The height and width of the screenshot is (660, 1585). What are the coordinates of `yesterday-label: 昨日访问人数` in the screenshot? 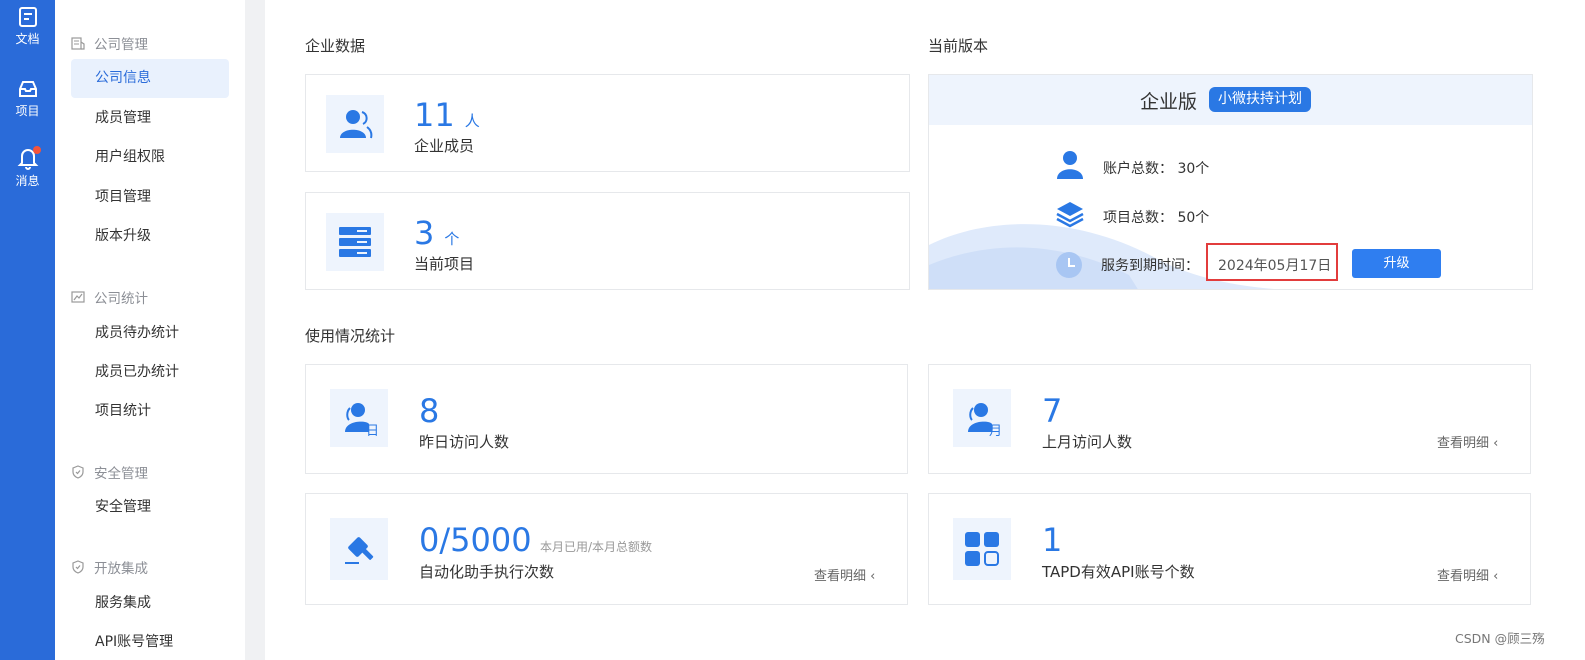 It's located at (464, 442).